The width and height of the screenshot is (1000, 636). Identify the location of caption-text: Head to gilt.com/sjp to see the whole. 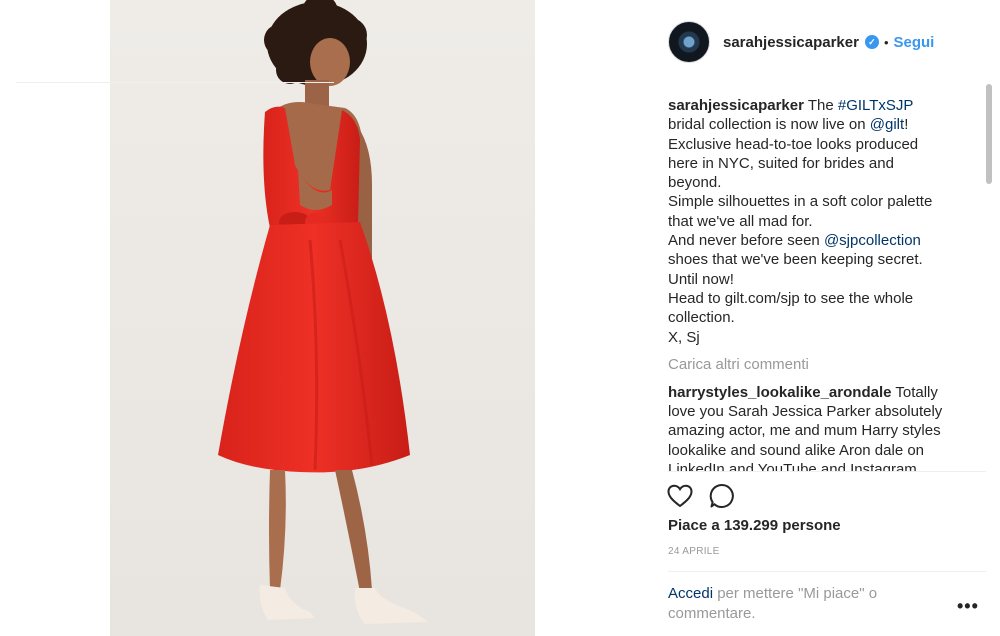
(791, 298).